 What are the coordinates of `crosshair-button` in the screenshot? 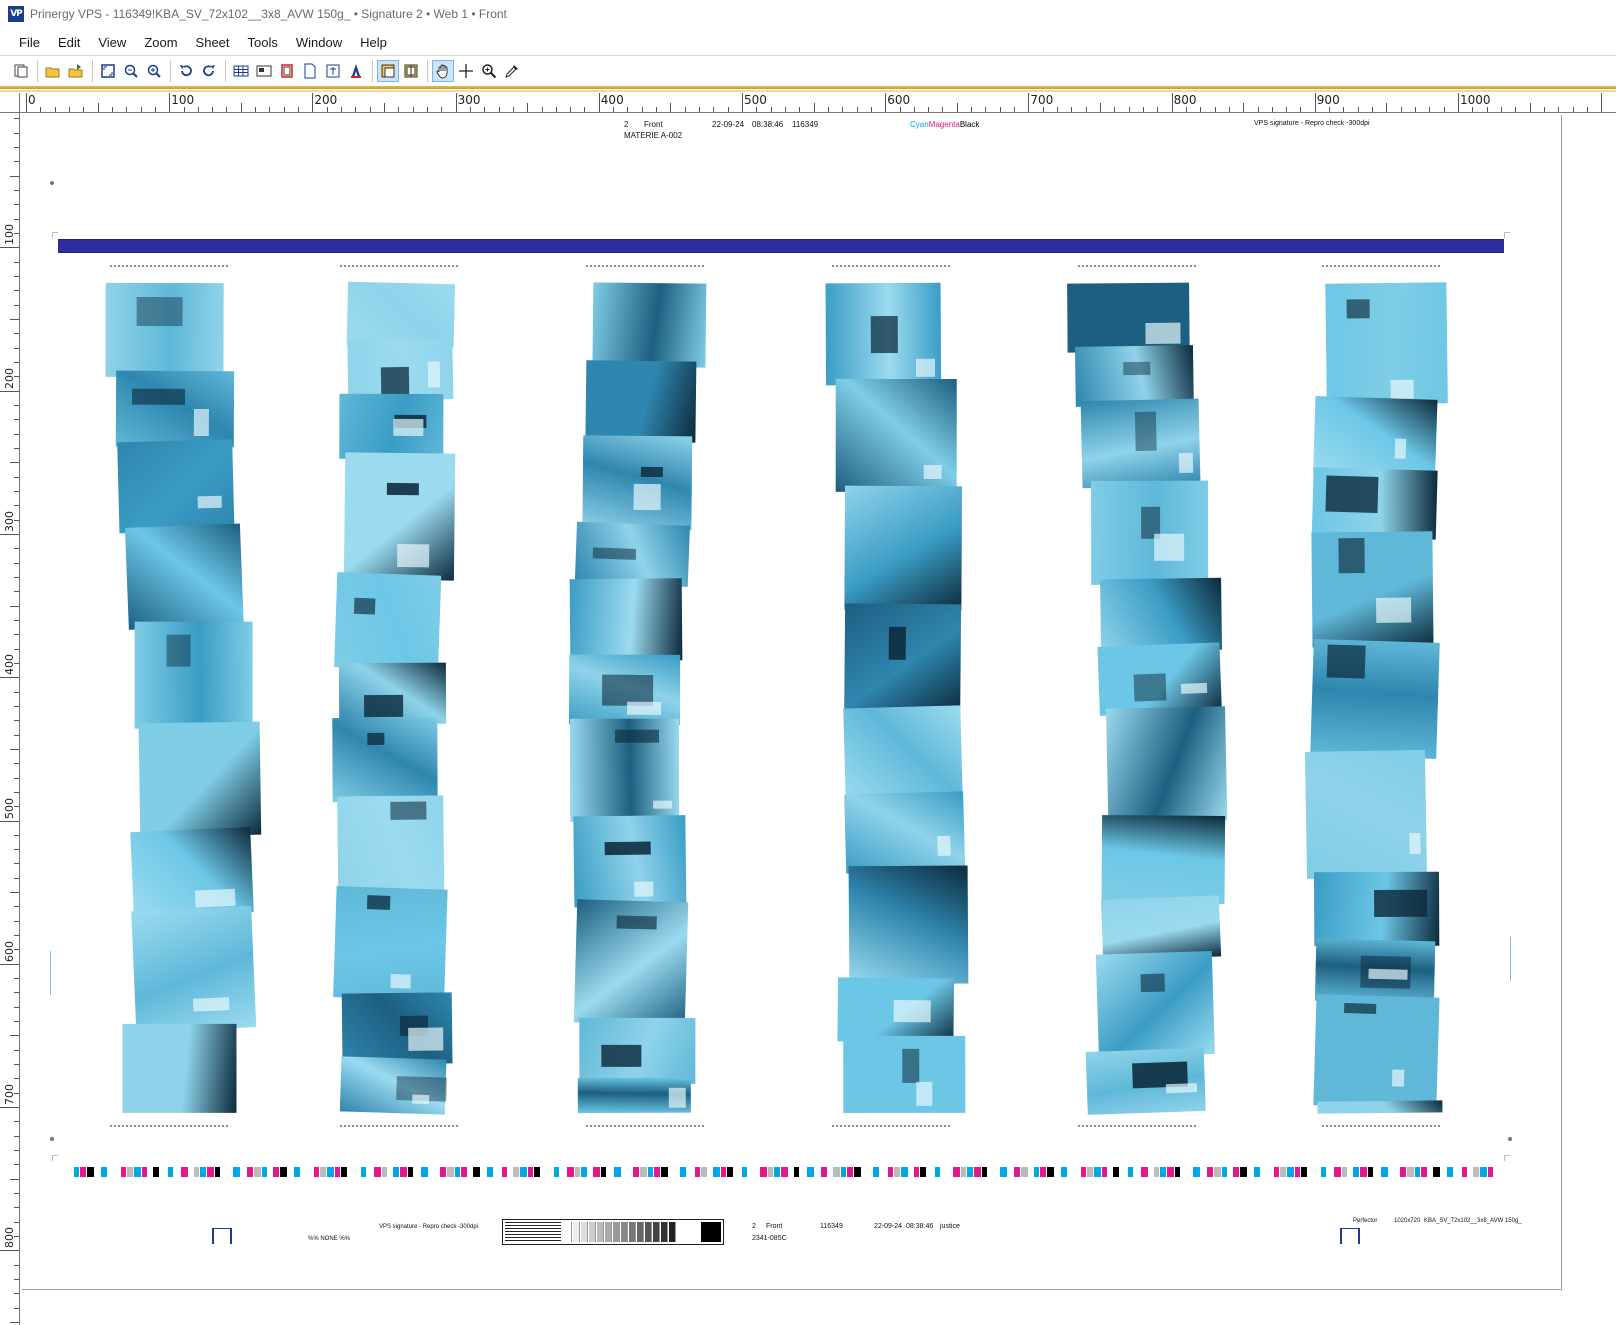 It's located at (466, 71).